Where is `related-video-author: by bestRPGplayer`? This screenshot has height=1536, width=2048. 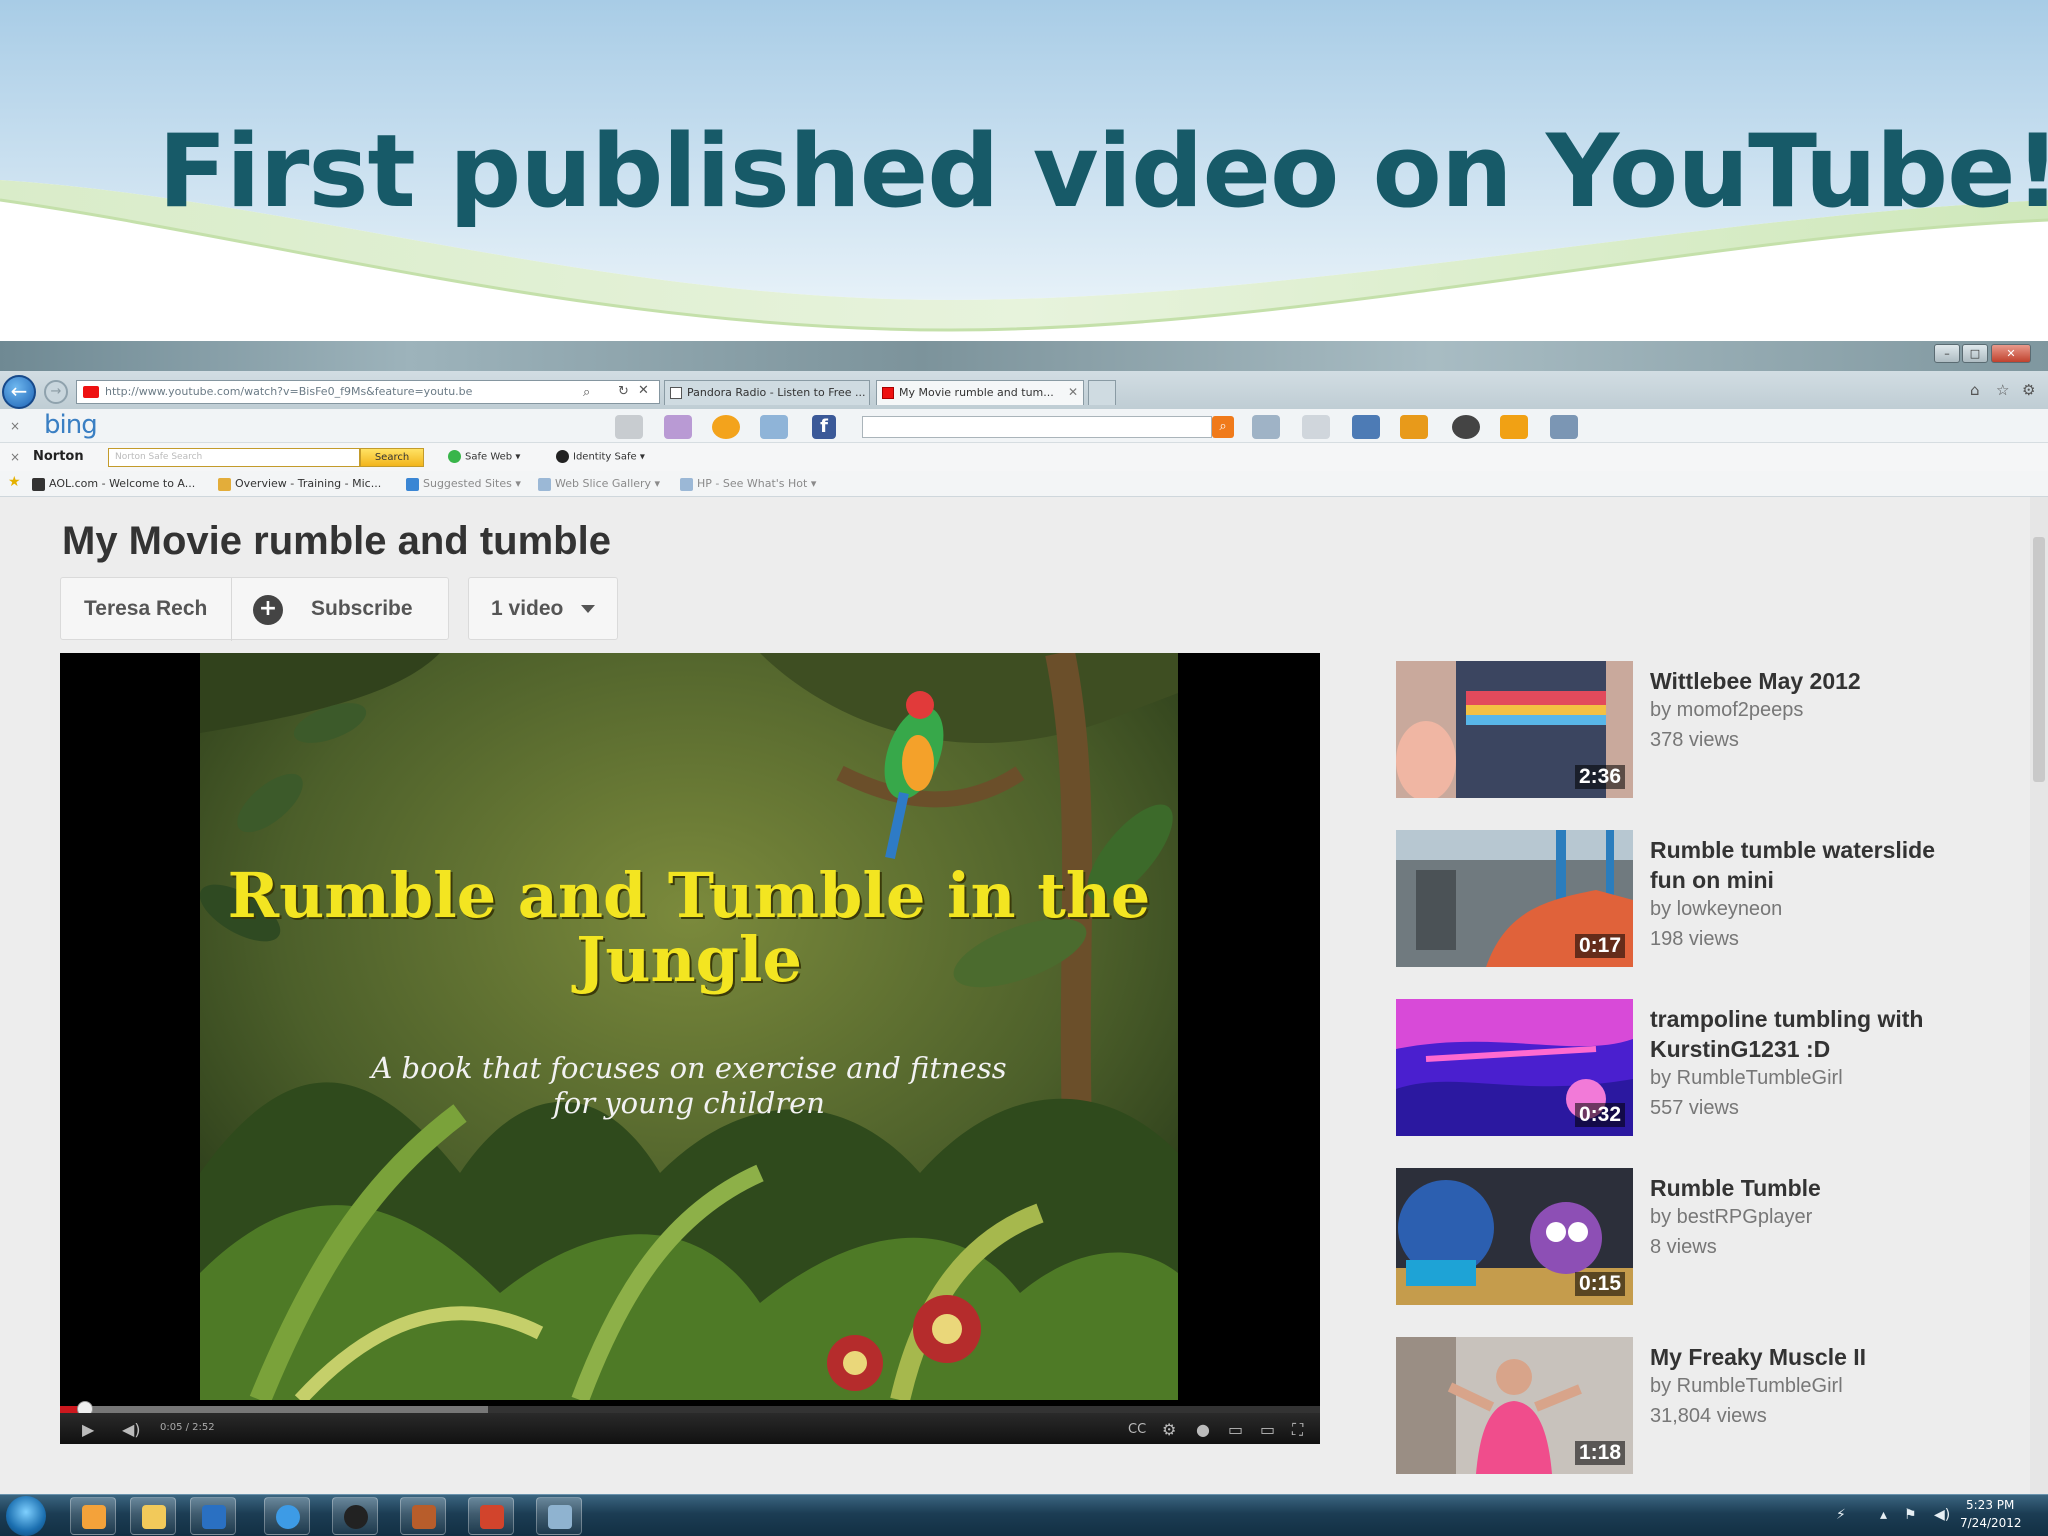
related-video-author: by bestRPGplayer is located at coordinates (1731, 1217).